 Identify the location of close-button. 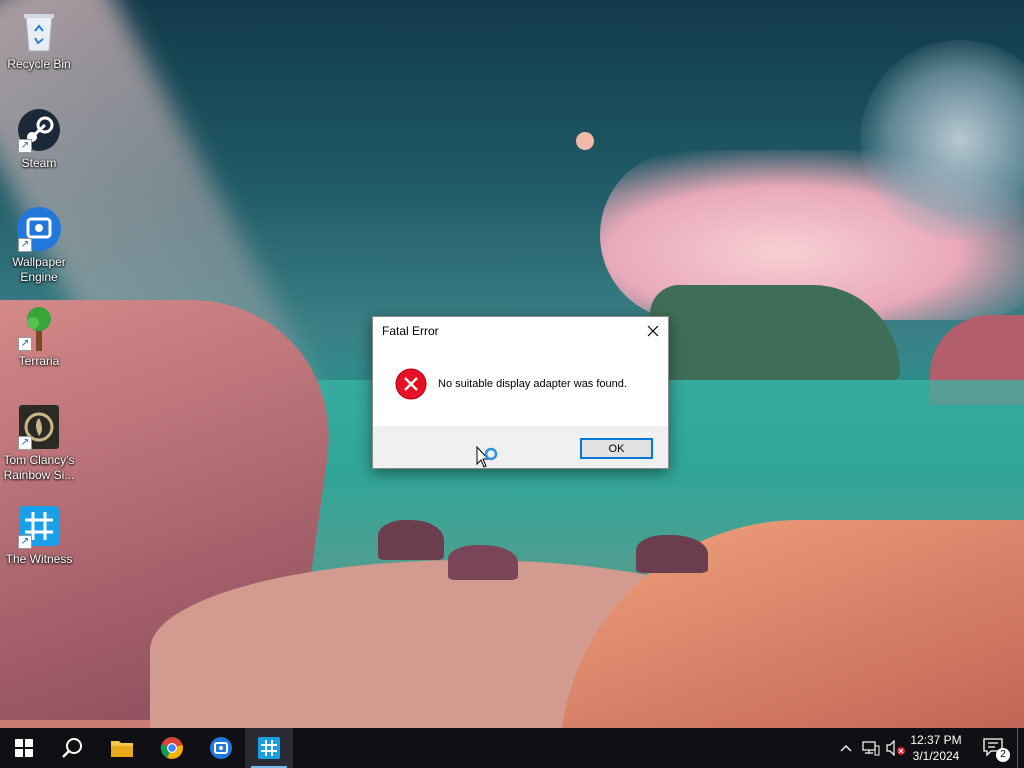
(653, 331).